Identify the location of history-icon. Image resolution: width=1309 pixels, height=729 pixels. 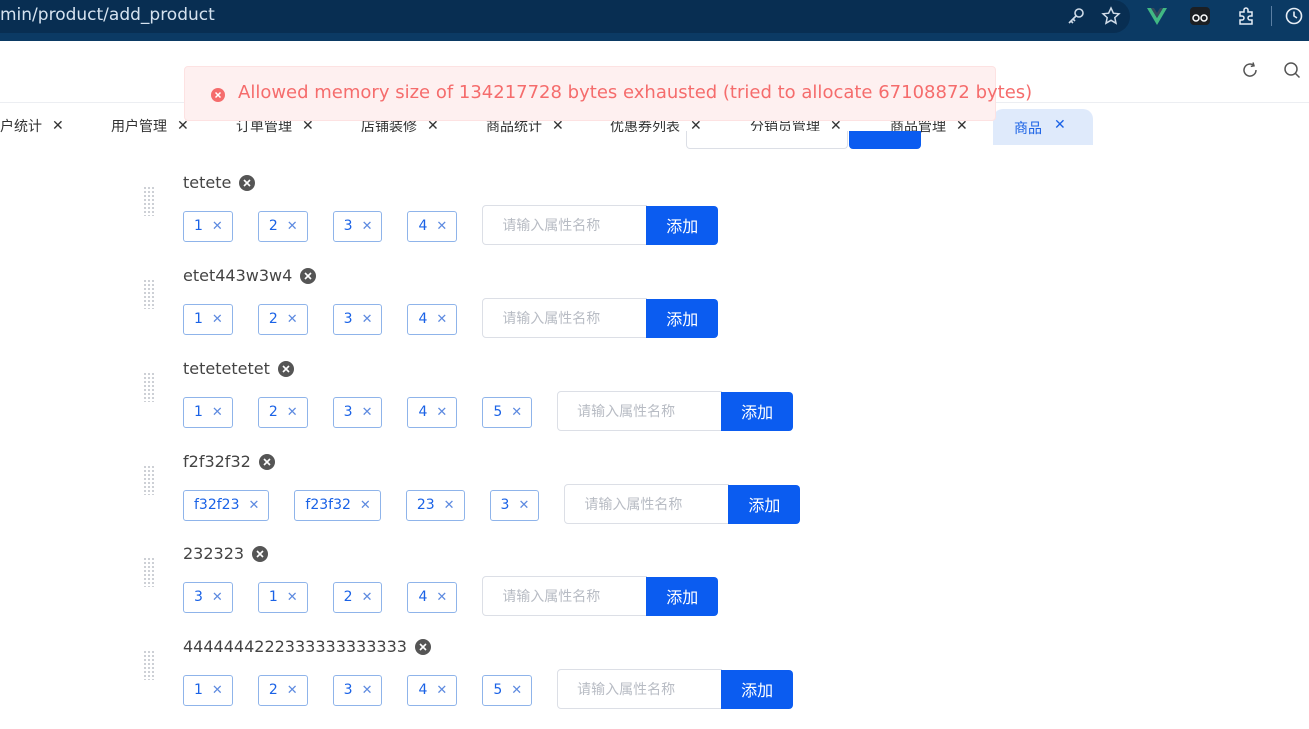
(1294, 16).